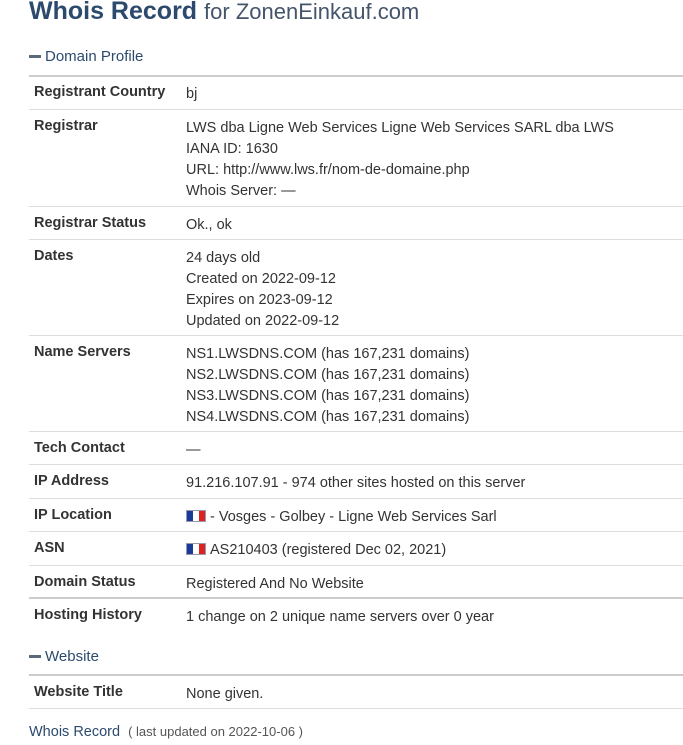 This screenshot has width=683, height=745. What do you see at coordinates (356, 598) in the screenshot?
I see `section-divider` at bounding box center [356, 598].